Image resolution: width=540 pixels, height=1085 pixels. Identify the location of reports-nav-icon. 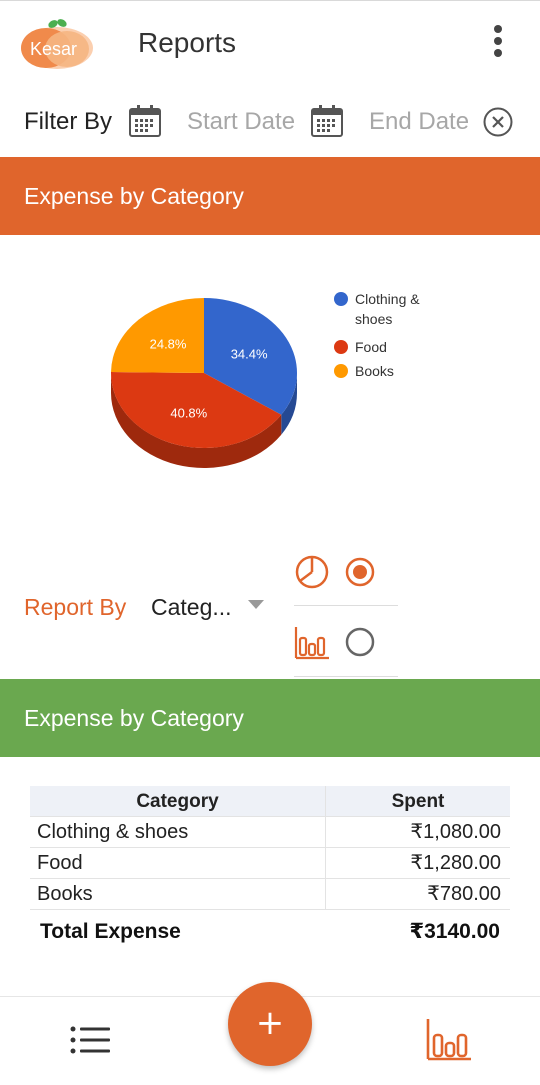
(449, 1039).